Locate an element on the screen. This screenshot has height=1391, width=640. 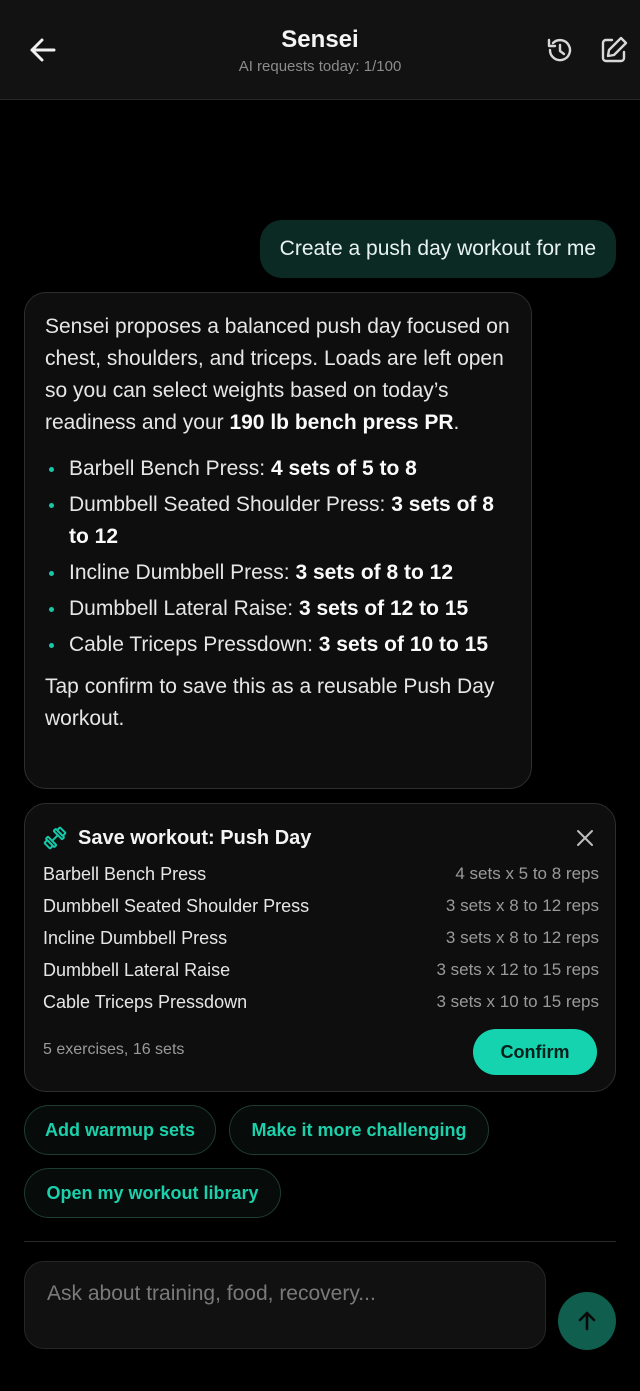
app-header: Sensei AI requests today: 1/100 is located at coordinates (320, 50).